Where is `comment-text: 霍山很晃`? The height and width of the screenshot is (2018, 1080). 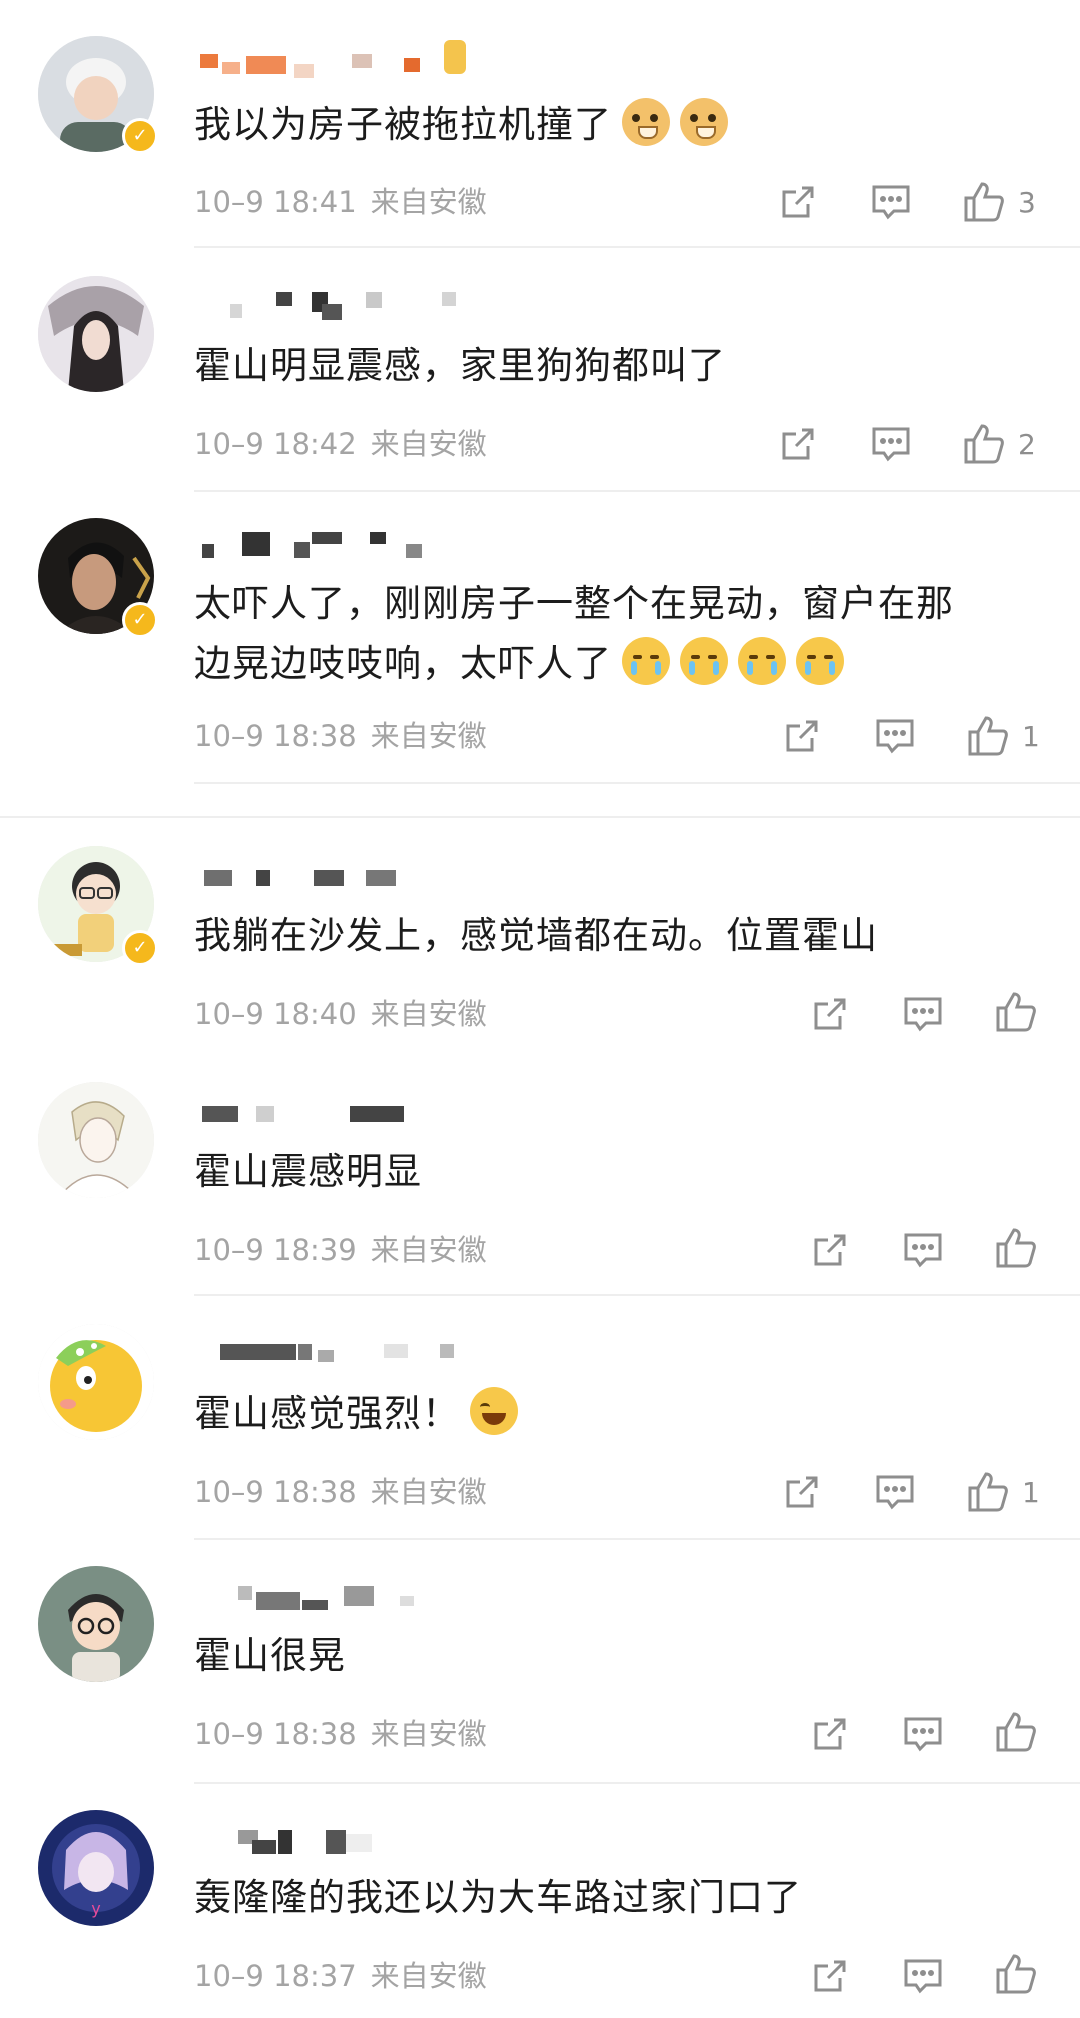
comment-text: 霍山很晃 is located at coordinates (624, 1656).